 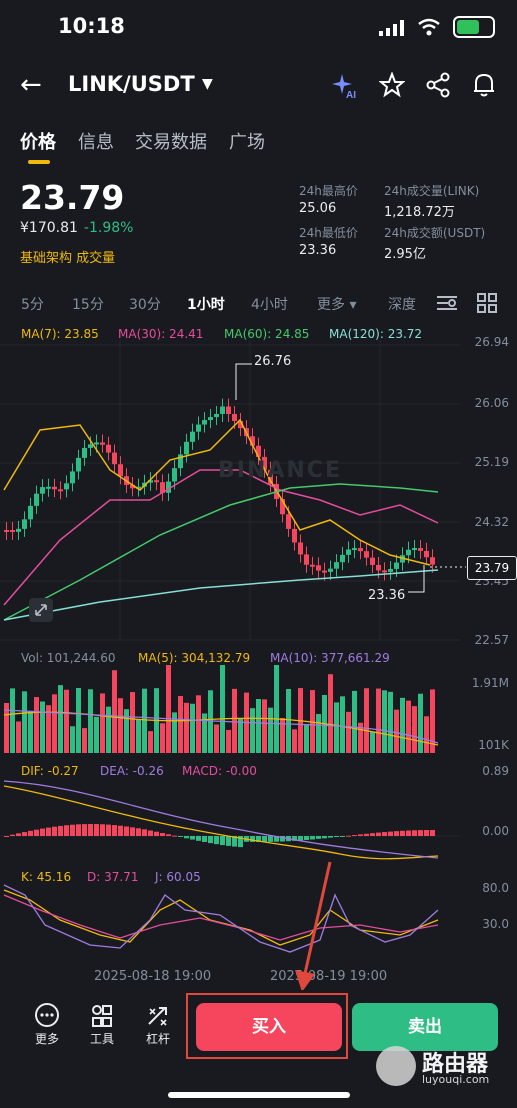 What do you see at coordinates (336, 304) in the screenshot?
I see `tf-more: 更多 ▾` at bounding box center [336, 304].